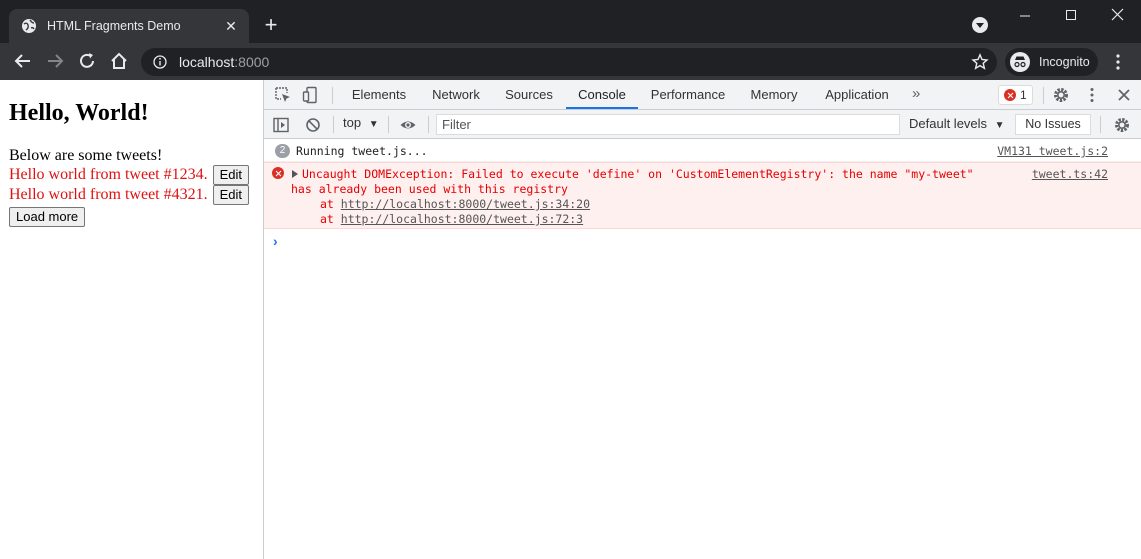 This screenshot has height=559, width=1141. Describe the element at coordinates (948, 123) in the screenshot. I see `log-levels-value: Default levels` at that location.